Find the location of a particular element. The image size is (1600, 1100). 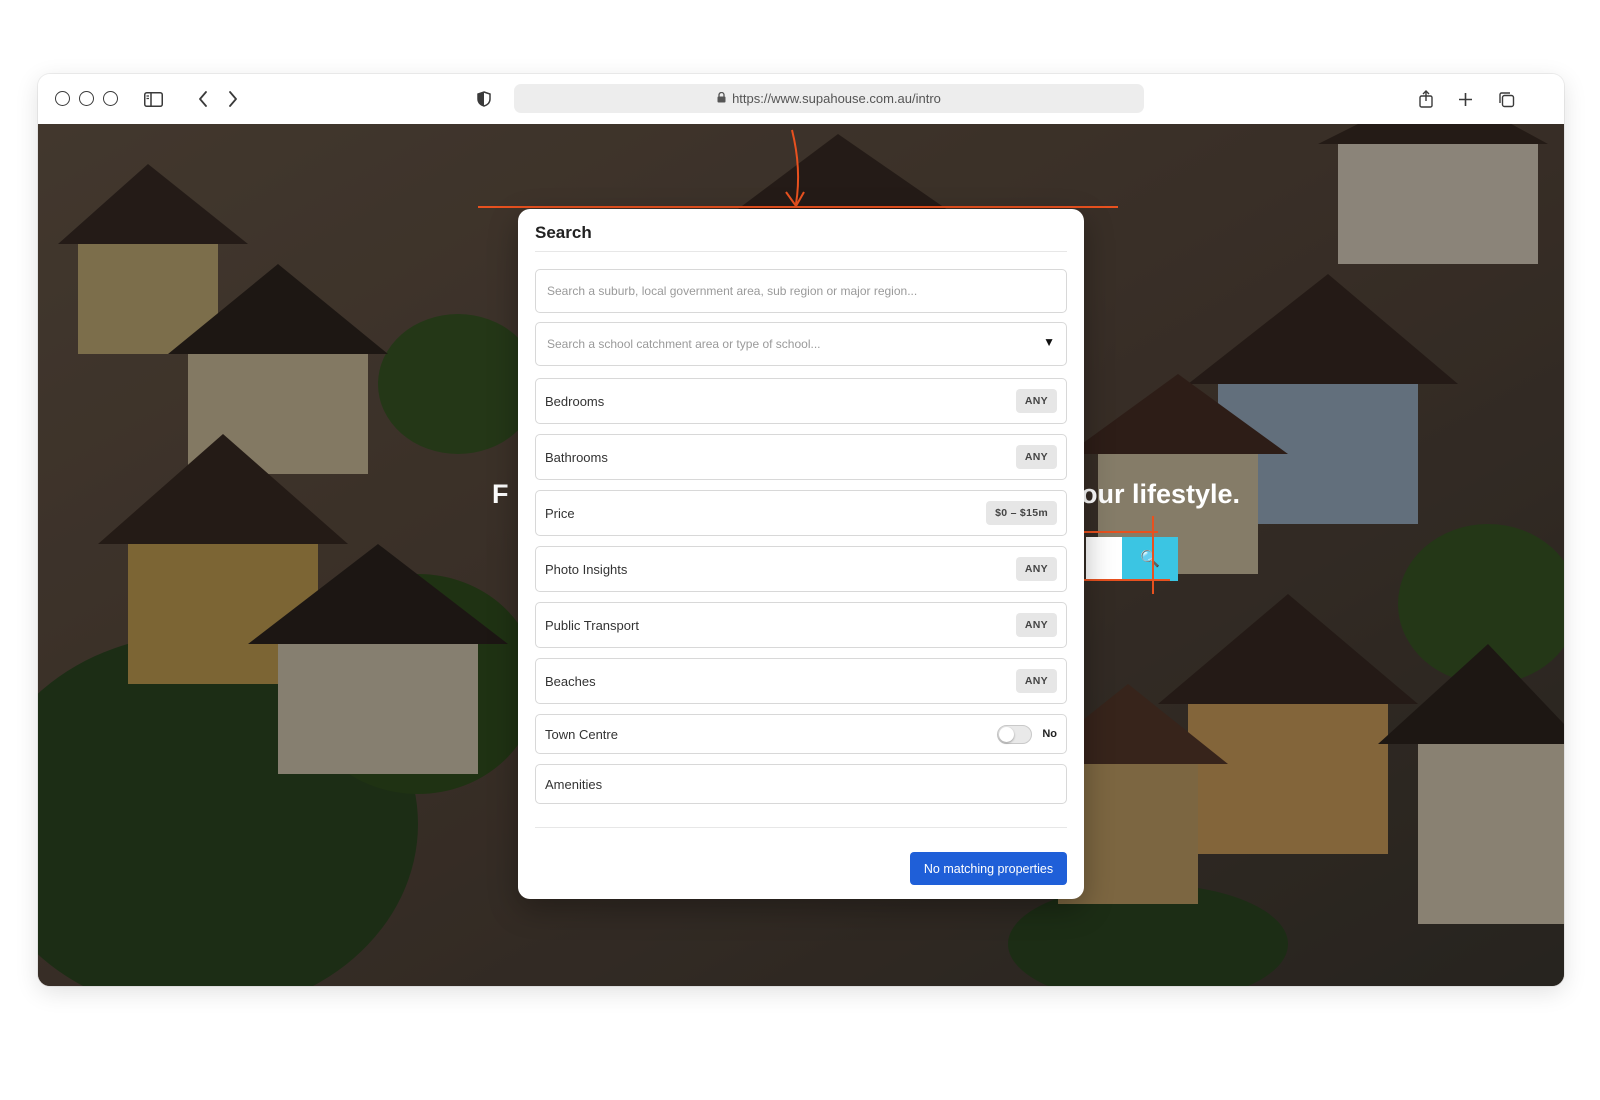

filter-beaches: Beaches ANY is located at coordinates (801, 681).